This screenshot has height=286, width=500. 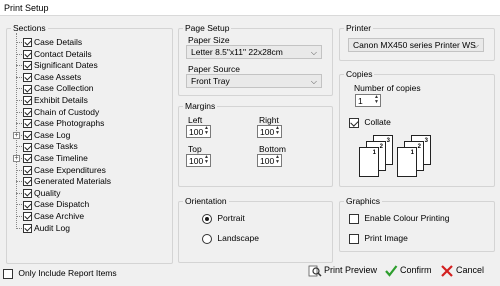 I want to click on copies-input: 1 ▲ ▼, so click(x=368, y=100).